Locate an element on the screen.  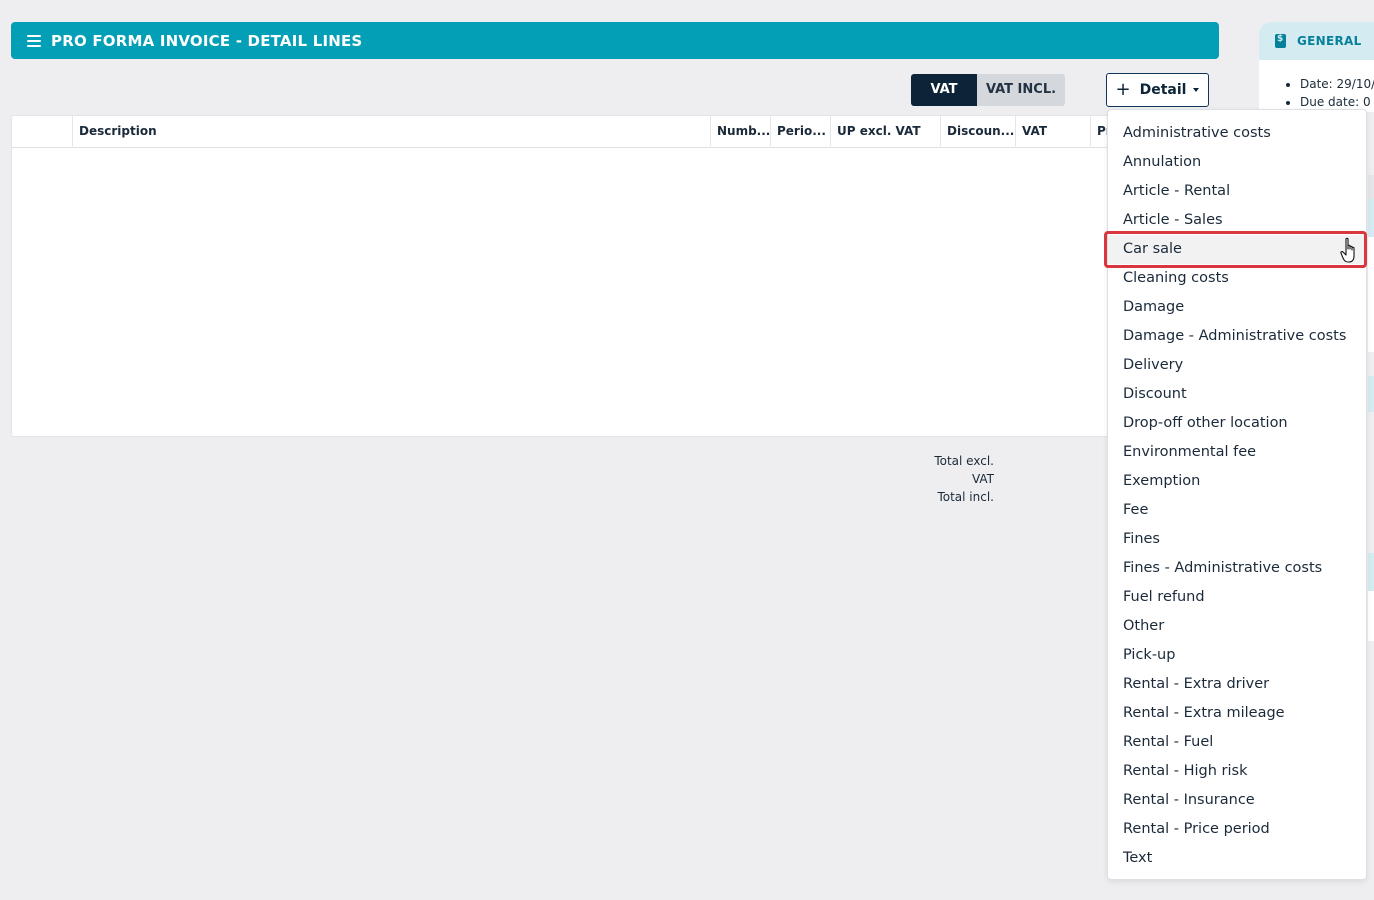
chevron-down-icon is located at coordinates (1196, 90).